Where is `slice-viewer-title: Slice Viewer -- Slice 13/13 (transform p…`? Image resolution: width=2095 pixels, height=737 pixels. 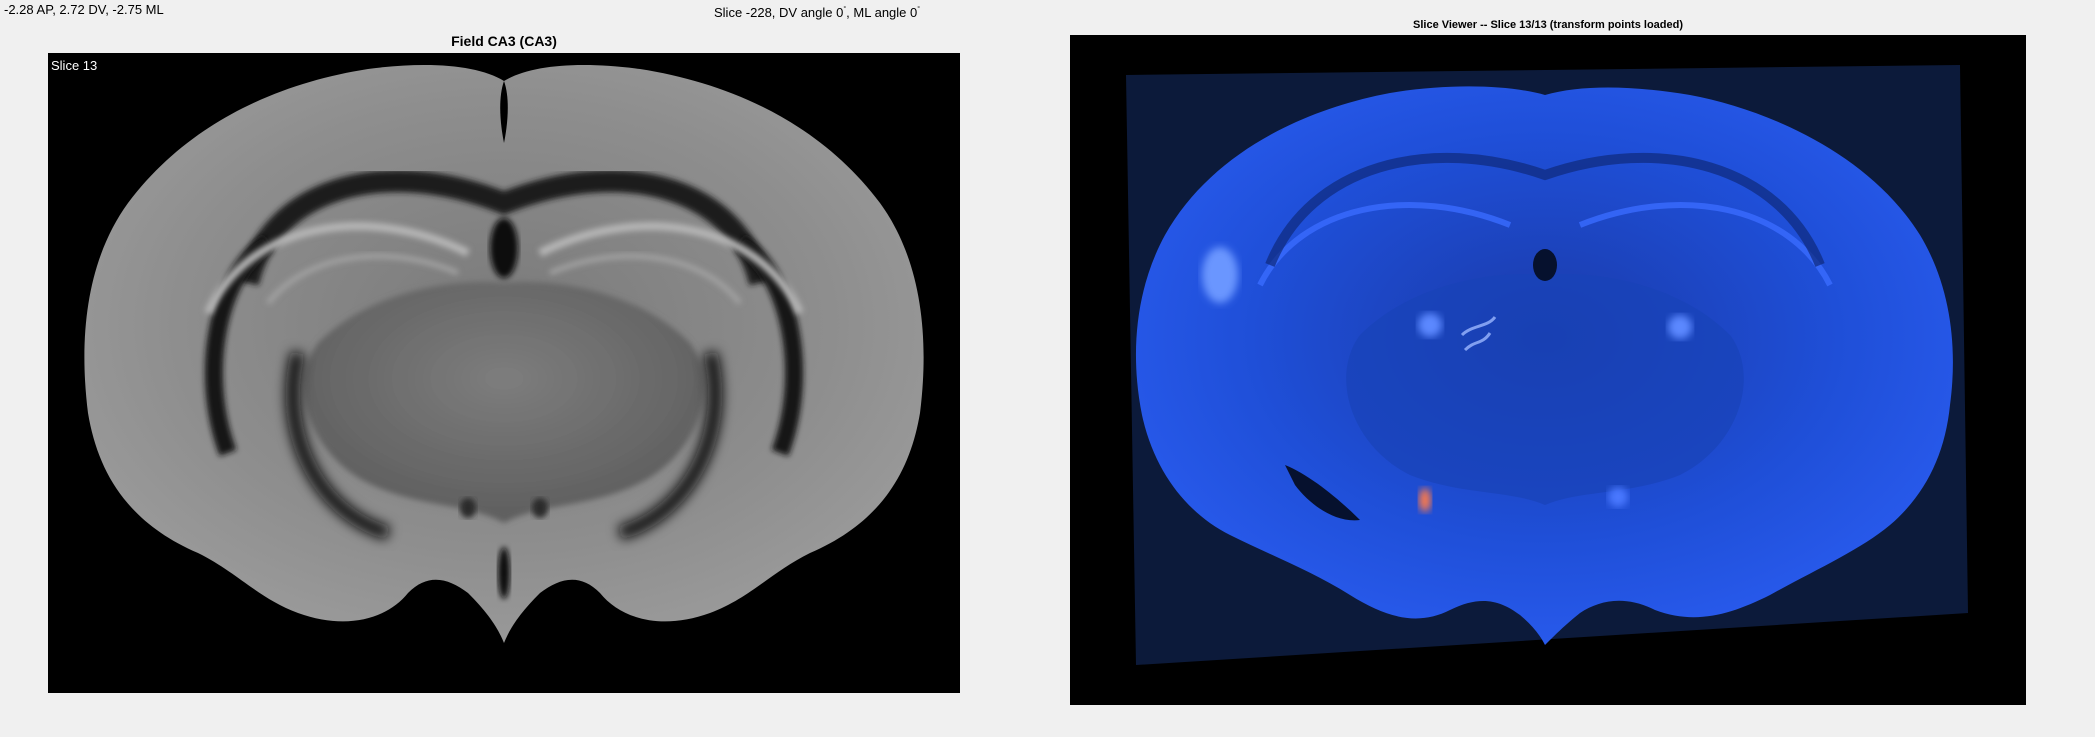 slice-viewer-title: Slice Viewer -- Slice 13/13 (transform p… is located at coordinates (1548, 25).